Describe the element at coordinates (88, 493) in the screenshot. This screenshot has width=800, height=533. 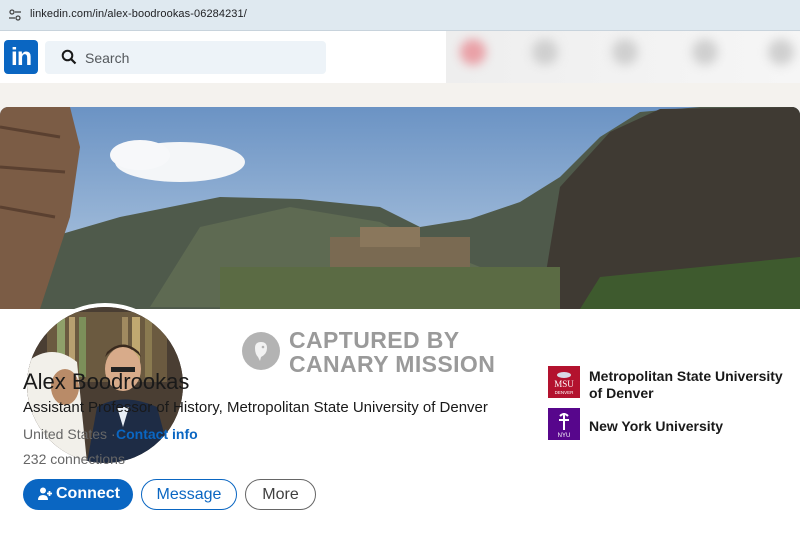
I see `connect-label: Connect` at that location.